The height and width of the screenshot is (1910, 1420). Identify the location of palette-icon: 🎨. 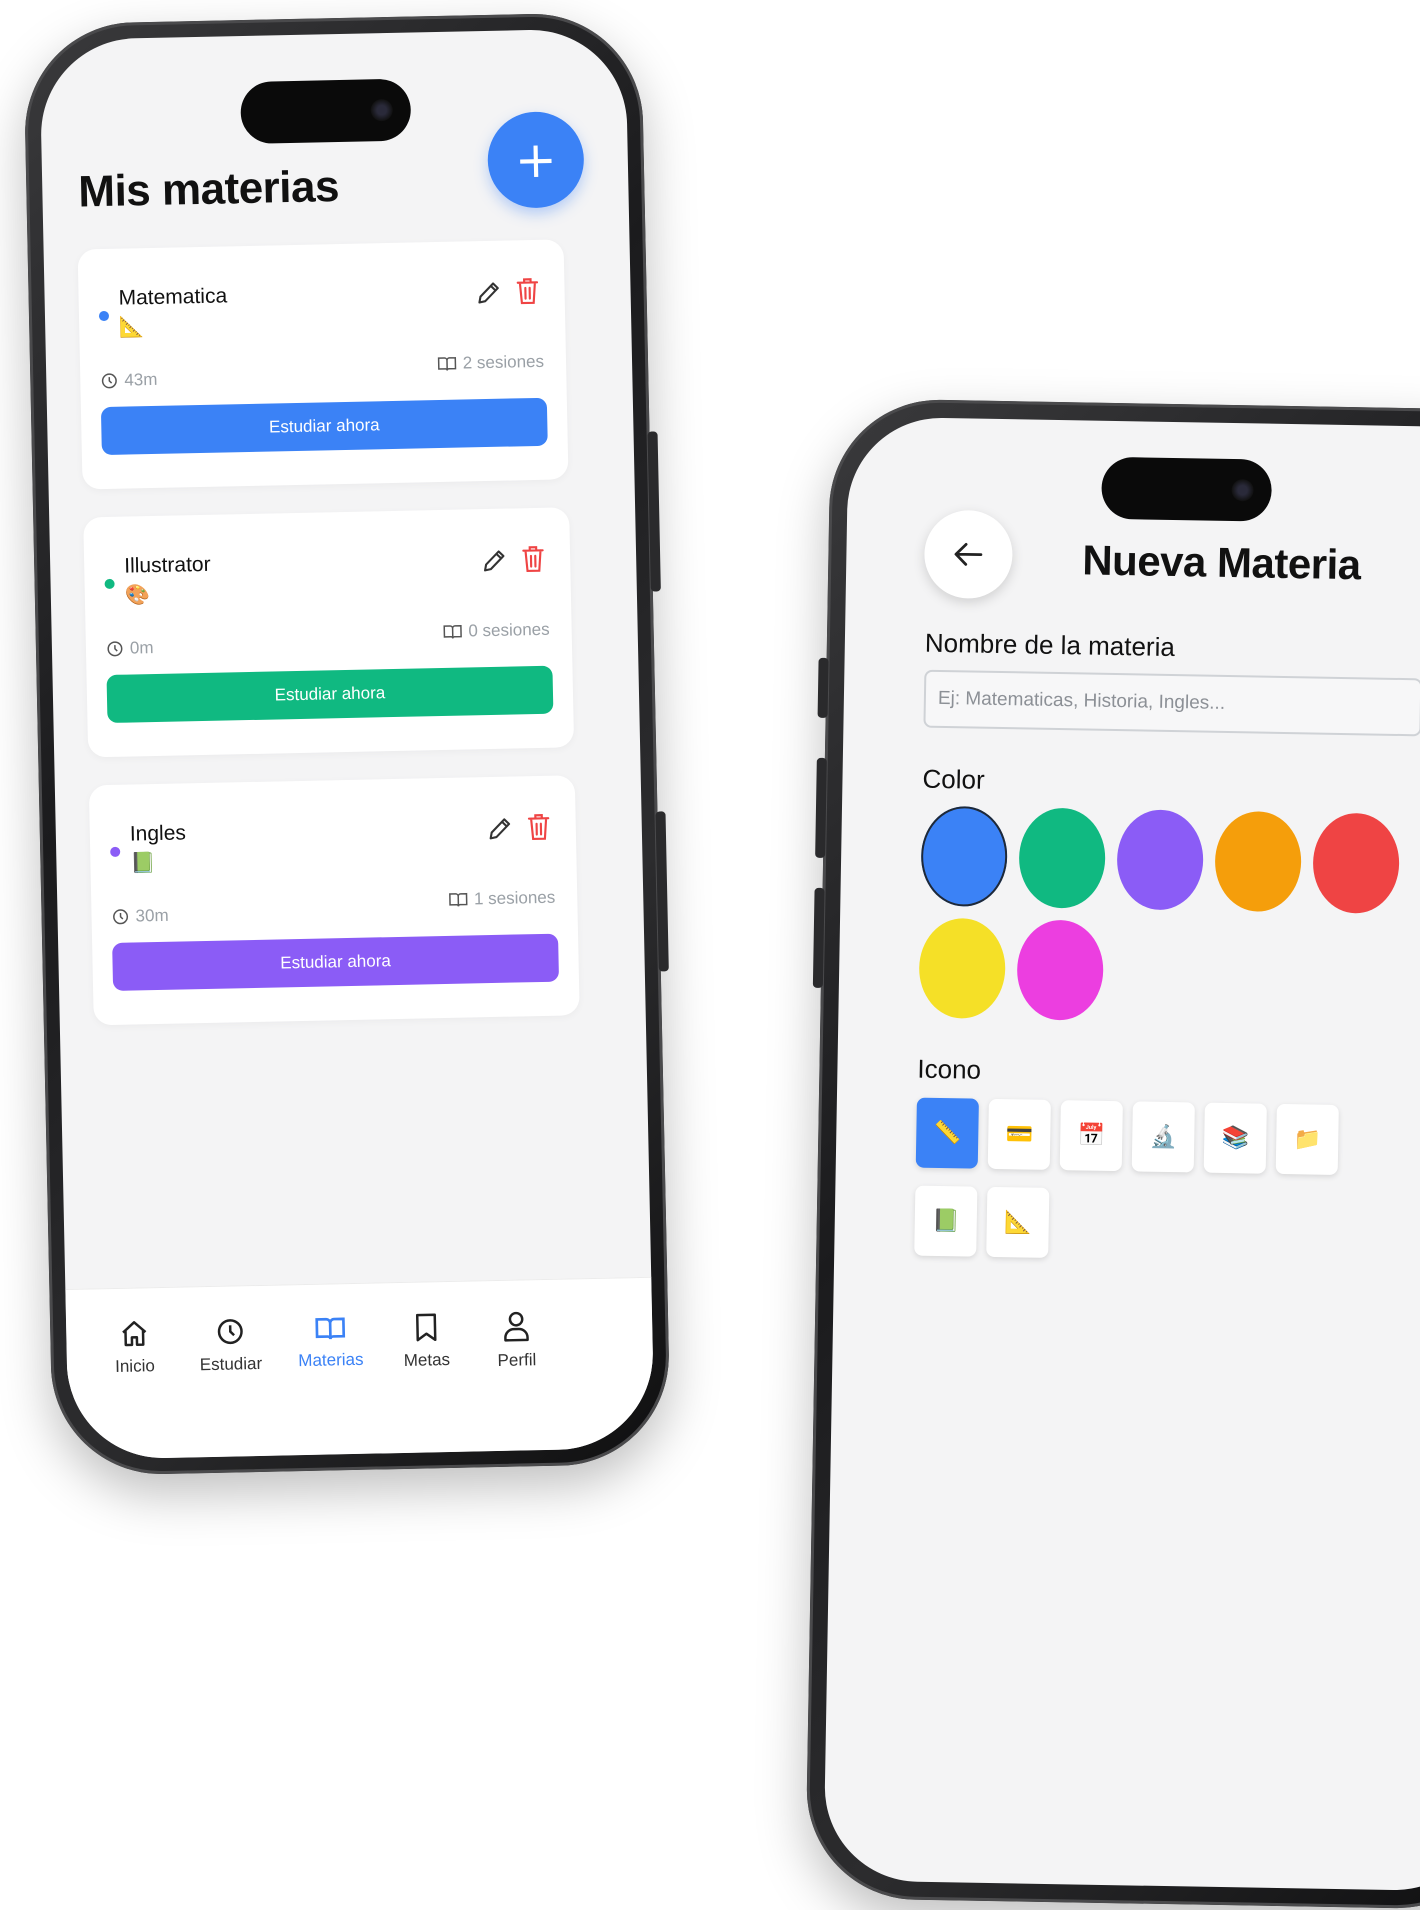
(137, 594).